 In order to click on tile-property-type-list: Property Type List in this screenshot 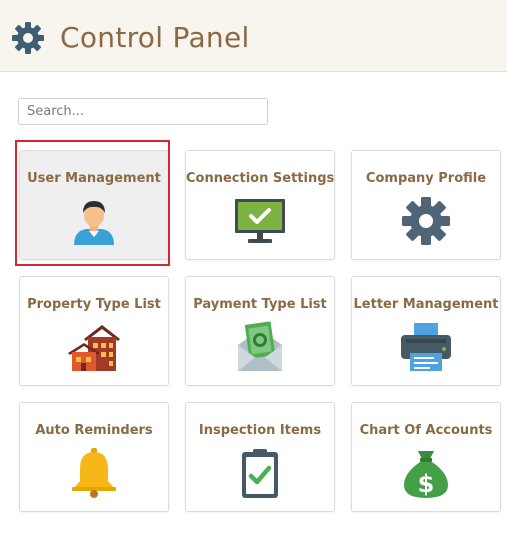, I will do `click(94, 331)`.